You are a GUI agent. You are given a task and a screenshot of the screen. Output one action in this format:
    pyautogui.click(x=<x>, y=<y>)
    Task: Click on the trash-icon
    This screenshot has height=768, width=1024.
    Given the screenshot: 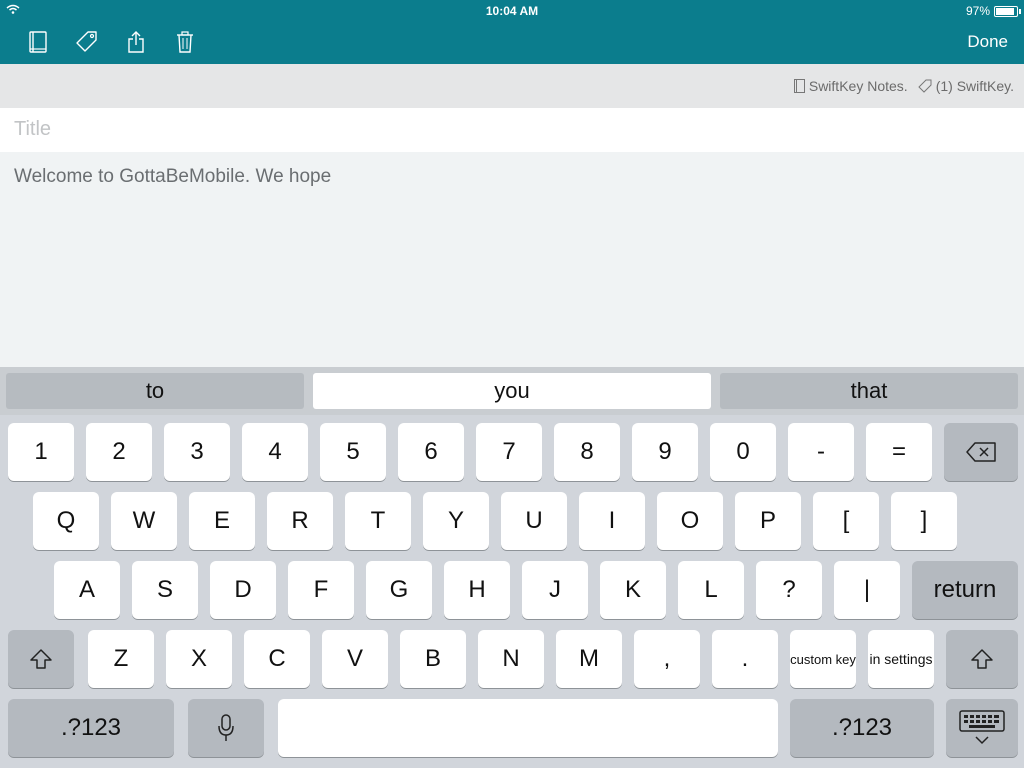 What is the action you would take?
    pyautogui.click(x=185, y=42)
    